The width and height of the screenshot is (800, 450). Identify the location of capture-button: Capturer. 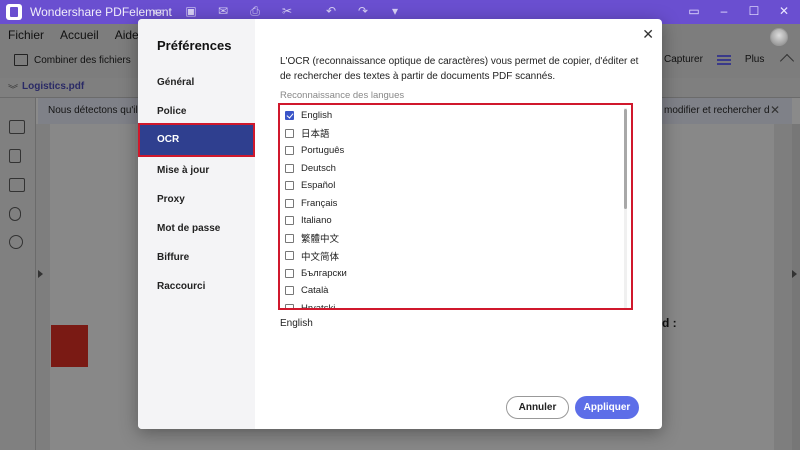
(683, 59).